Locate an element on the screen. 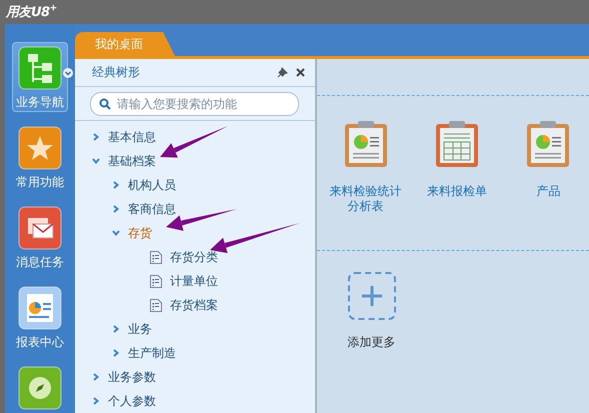 Image resolution: width=589 pixels, height=413 pixels. tree-item: 存货档案 is located at coordinates (194, 305).